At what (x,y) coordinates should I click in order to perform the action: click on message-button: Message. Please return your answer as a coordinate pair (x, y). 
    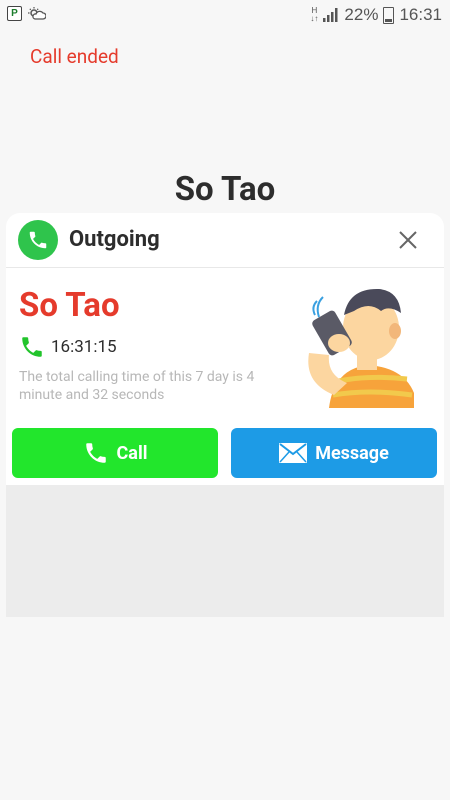
    Looking at the image, I should click on (334, 453).